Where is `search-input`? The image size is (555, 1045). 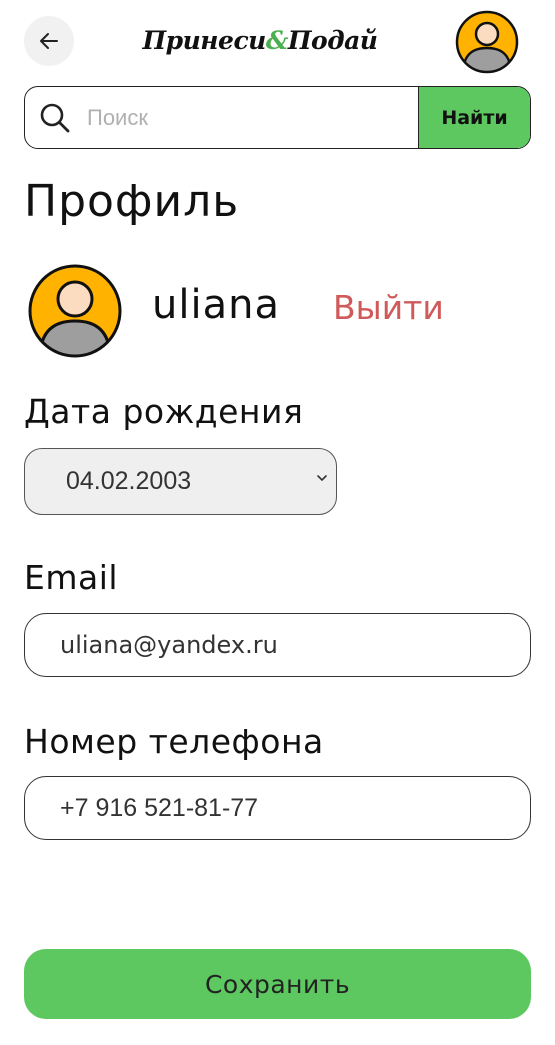
search-input is located at coordinates (248, 117).